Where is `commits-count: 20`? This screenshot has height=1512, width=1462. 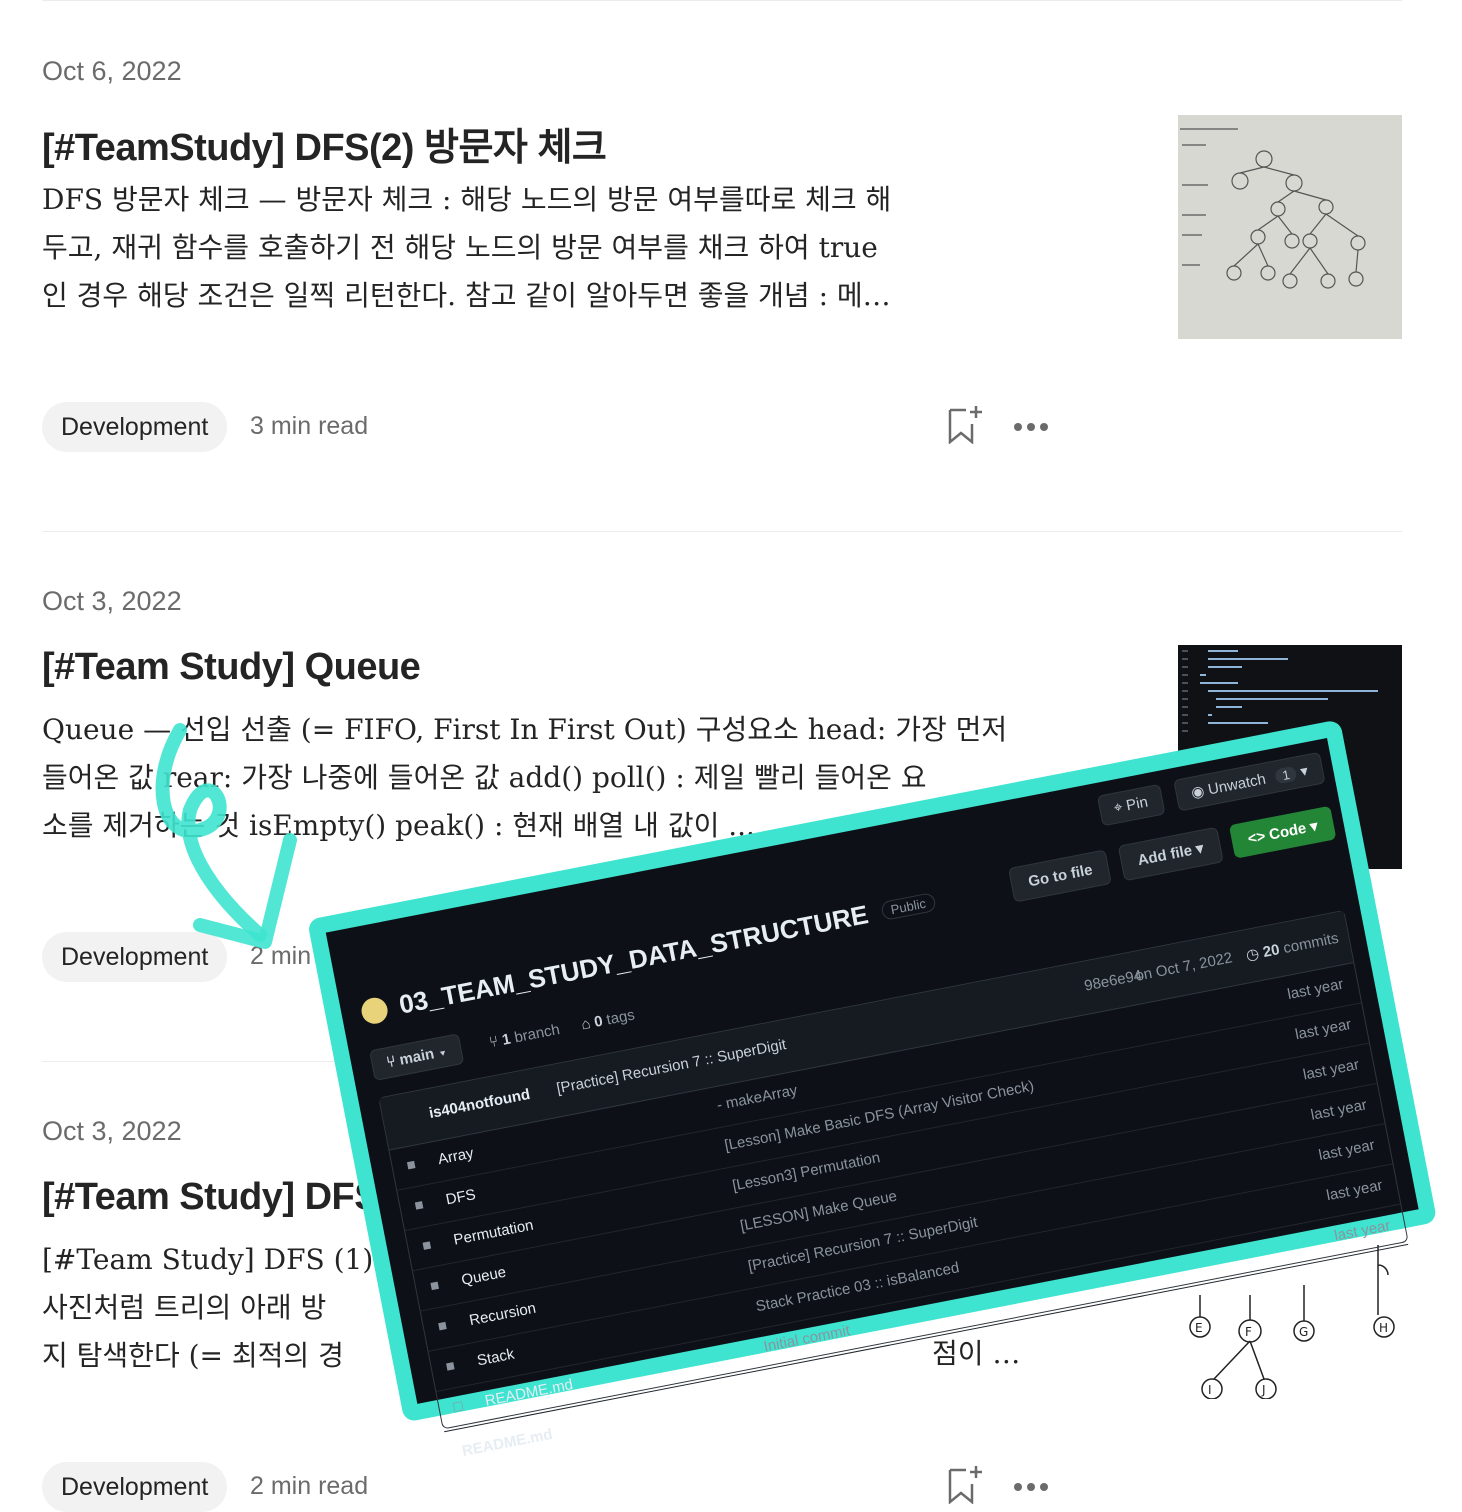
commits-count: 20 is located at coordinates (1271, 951).